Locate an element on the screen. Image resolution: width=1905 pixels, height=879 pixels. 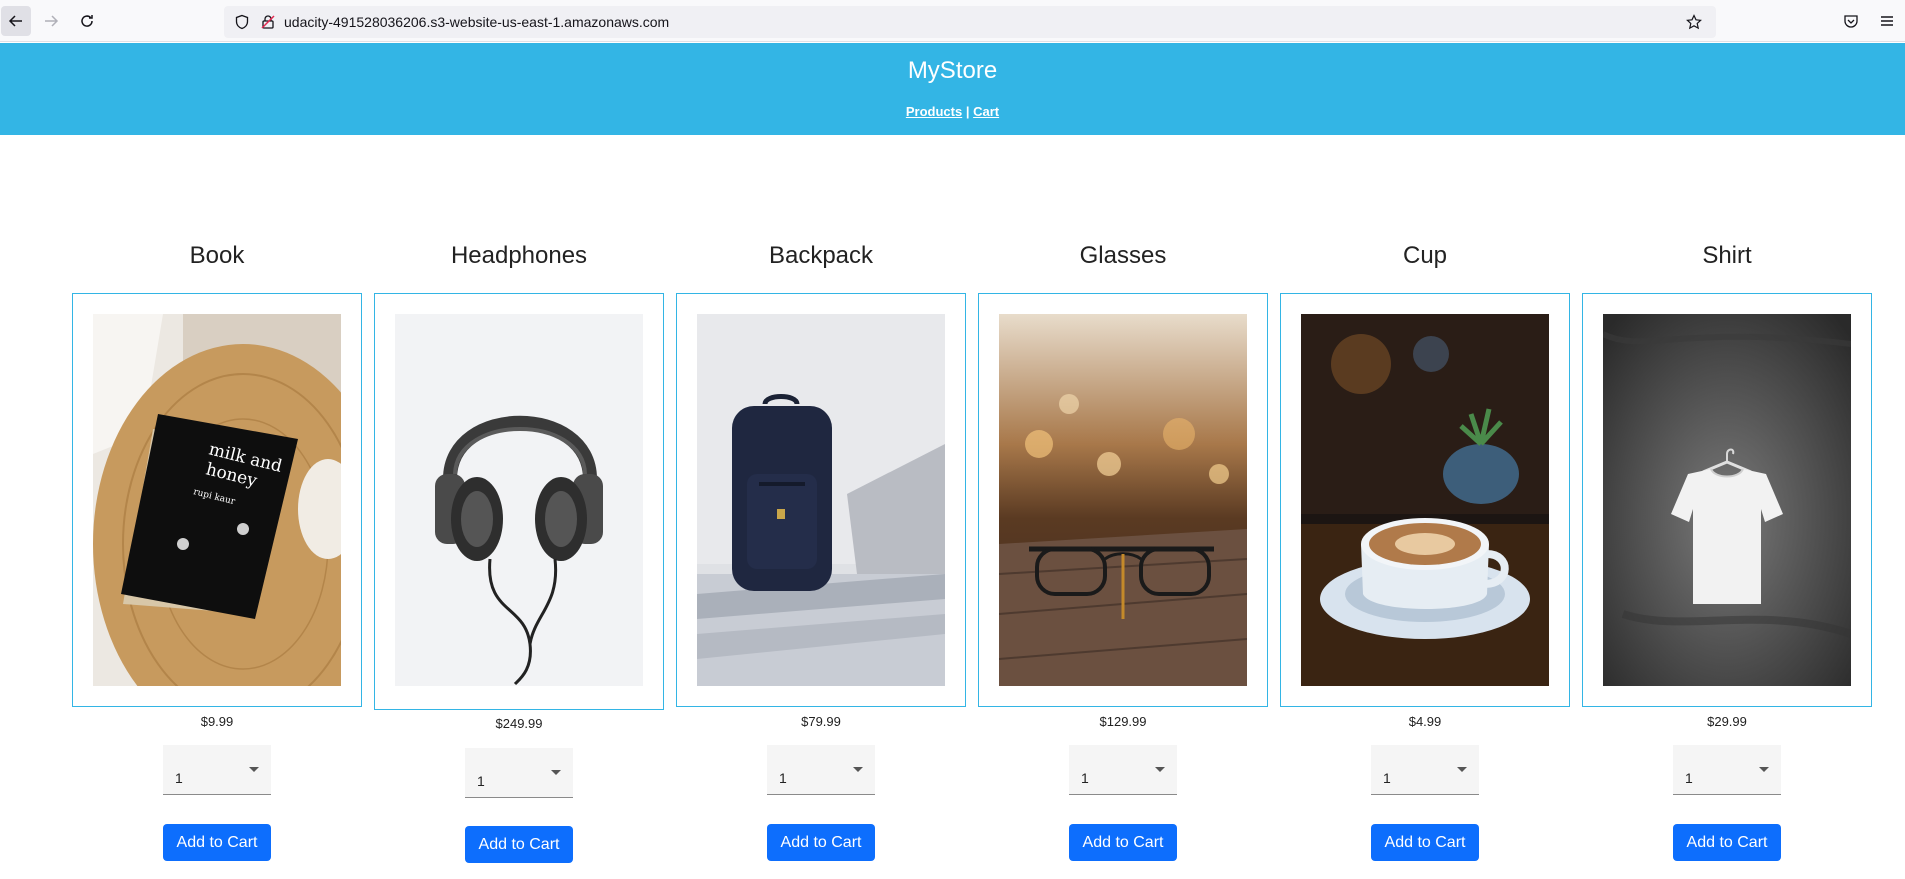
reload-button is located at coordinates (87, 21).